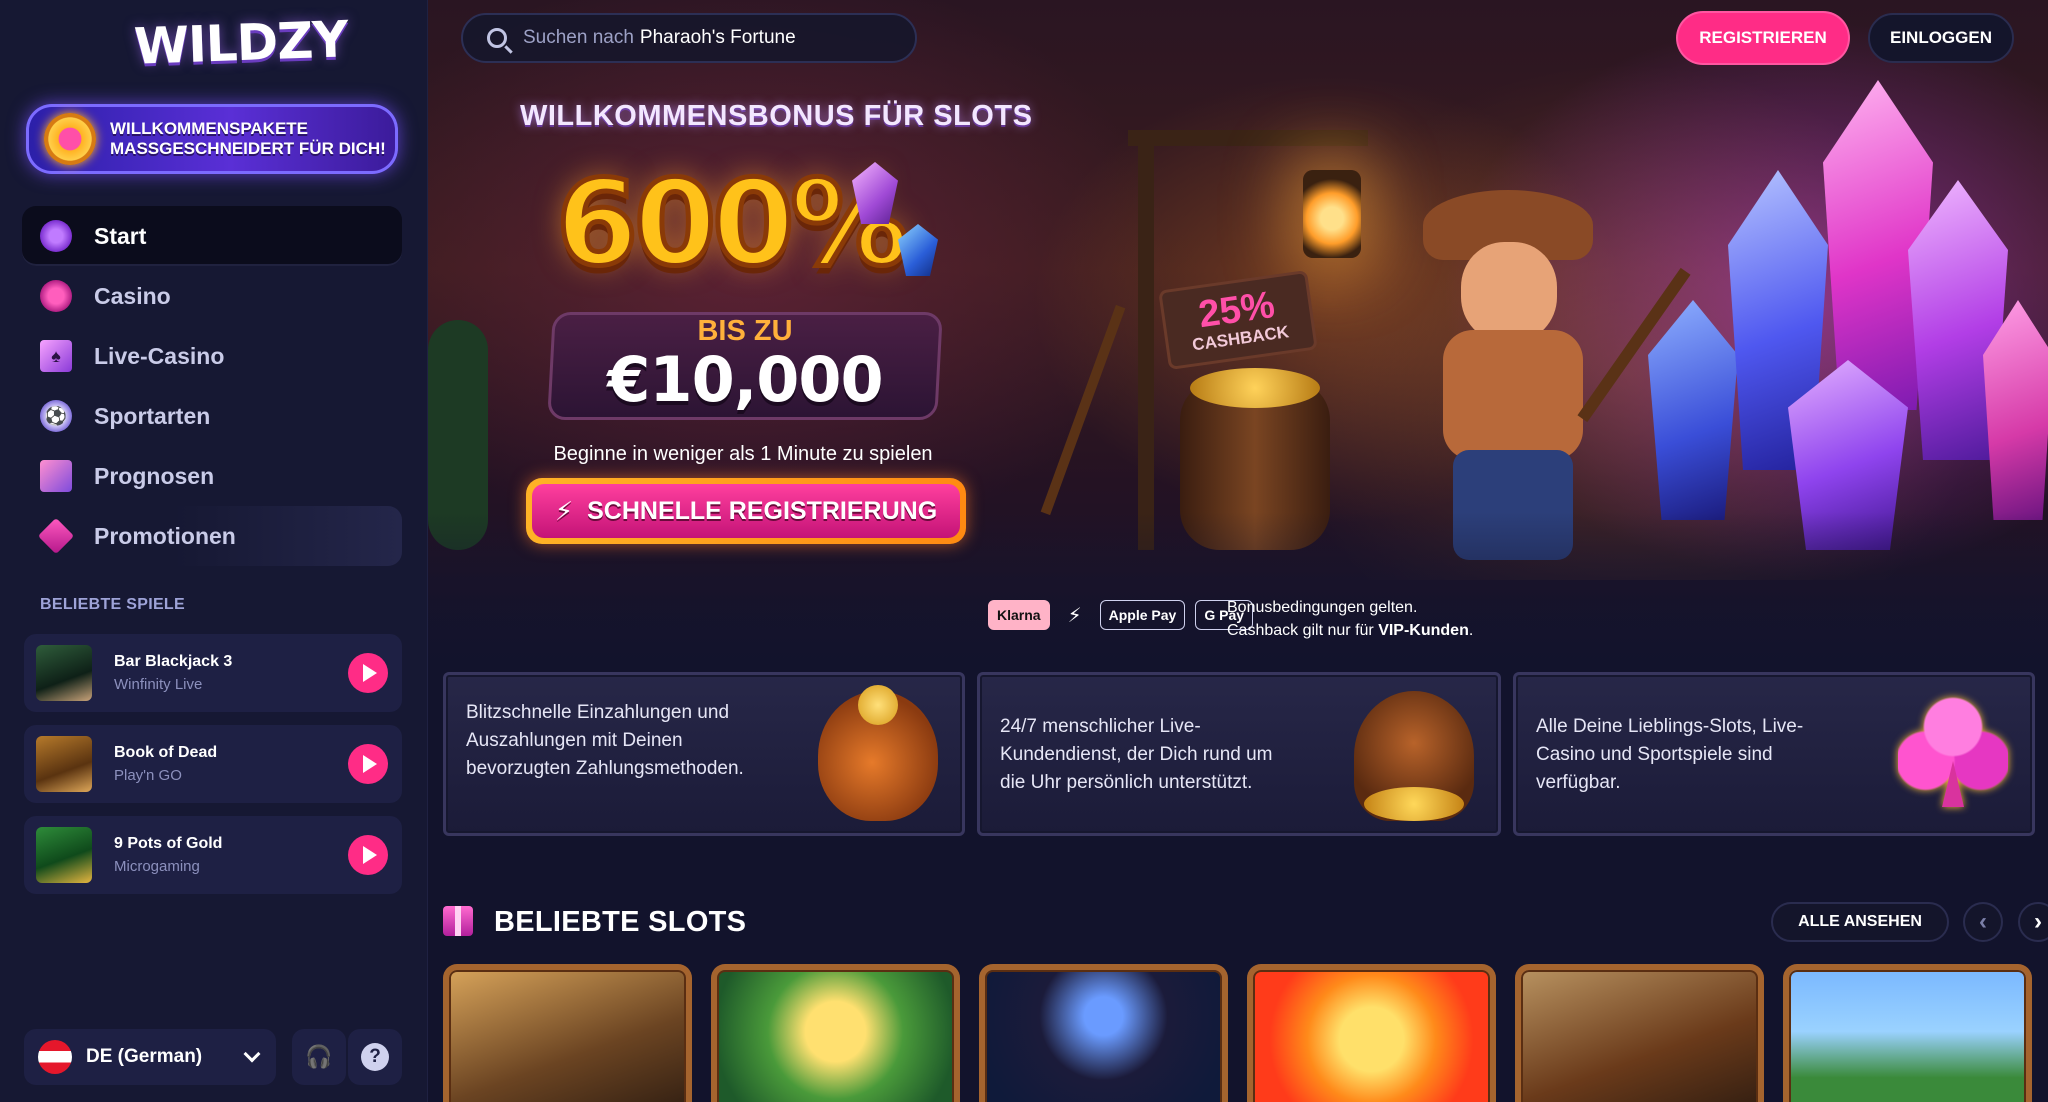 This screenshot has height=1102, width=2048. I want to click on login-button: EINLOGGEN, so click(1941, 38).